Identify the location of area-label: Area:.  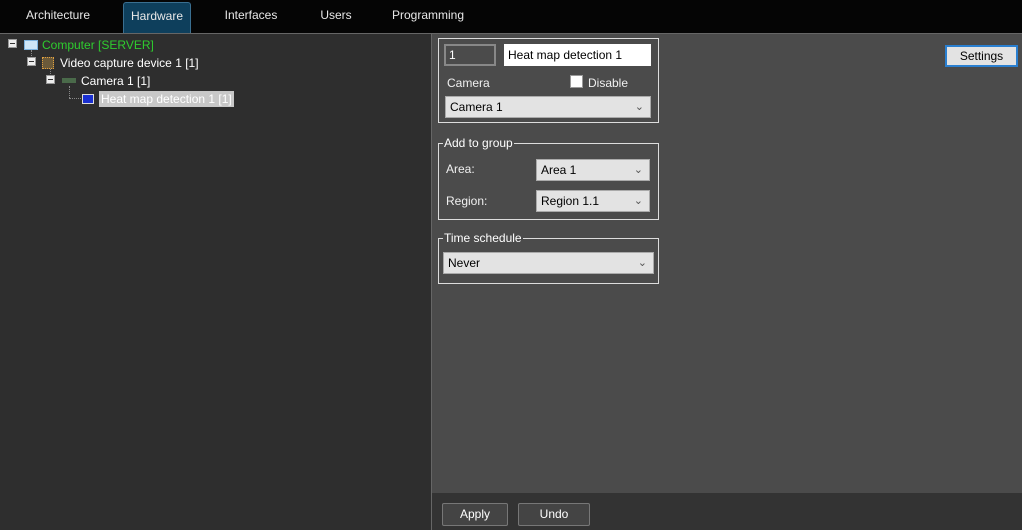
(460, 169).